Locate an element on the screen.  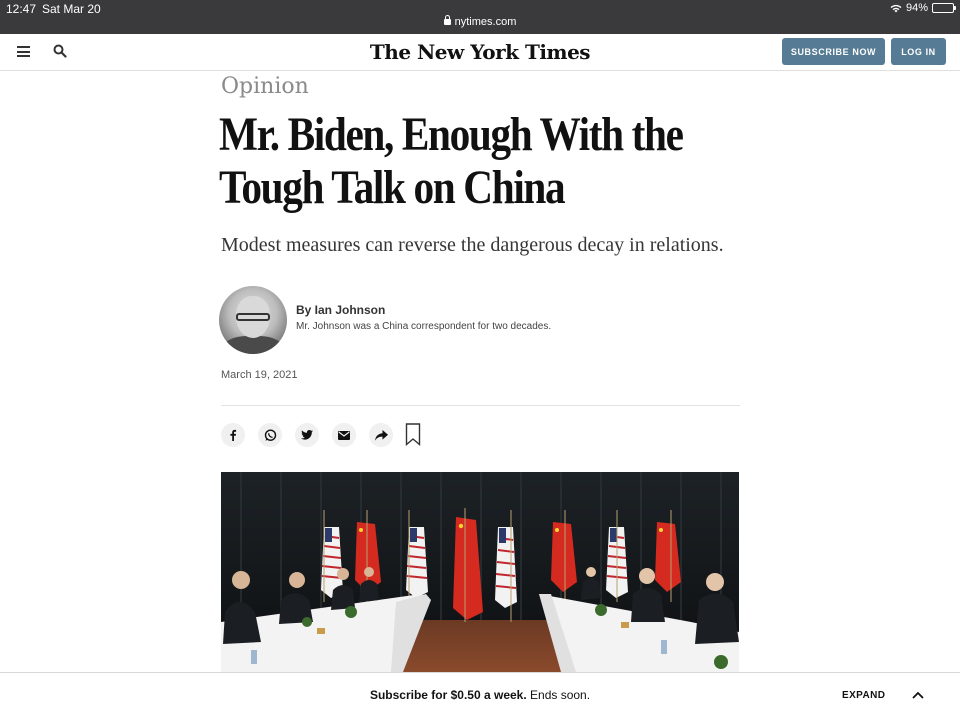
section-kicker: Opinion is located at coordinates (265, 86).